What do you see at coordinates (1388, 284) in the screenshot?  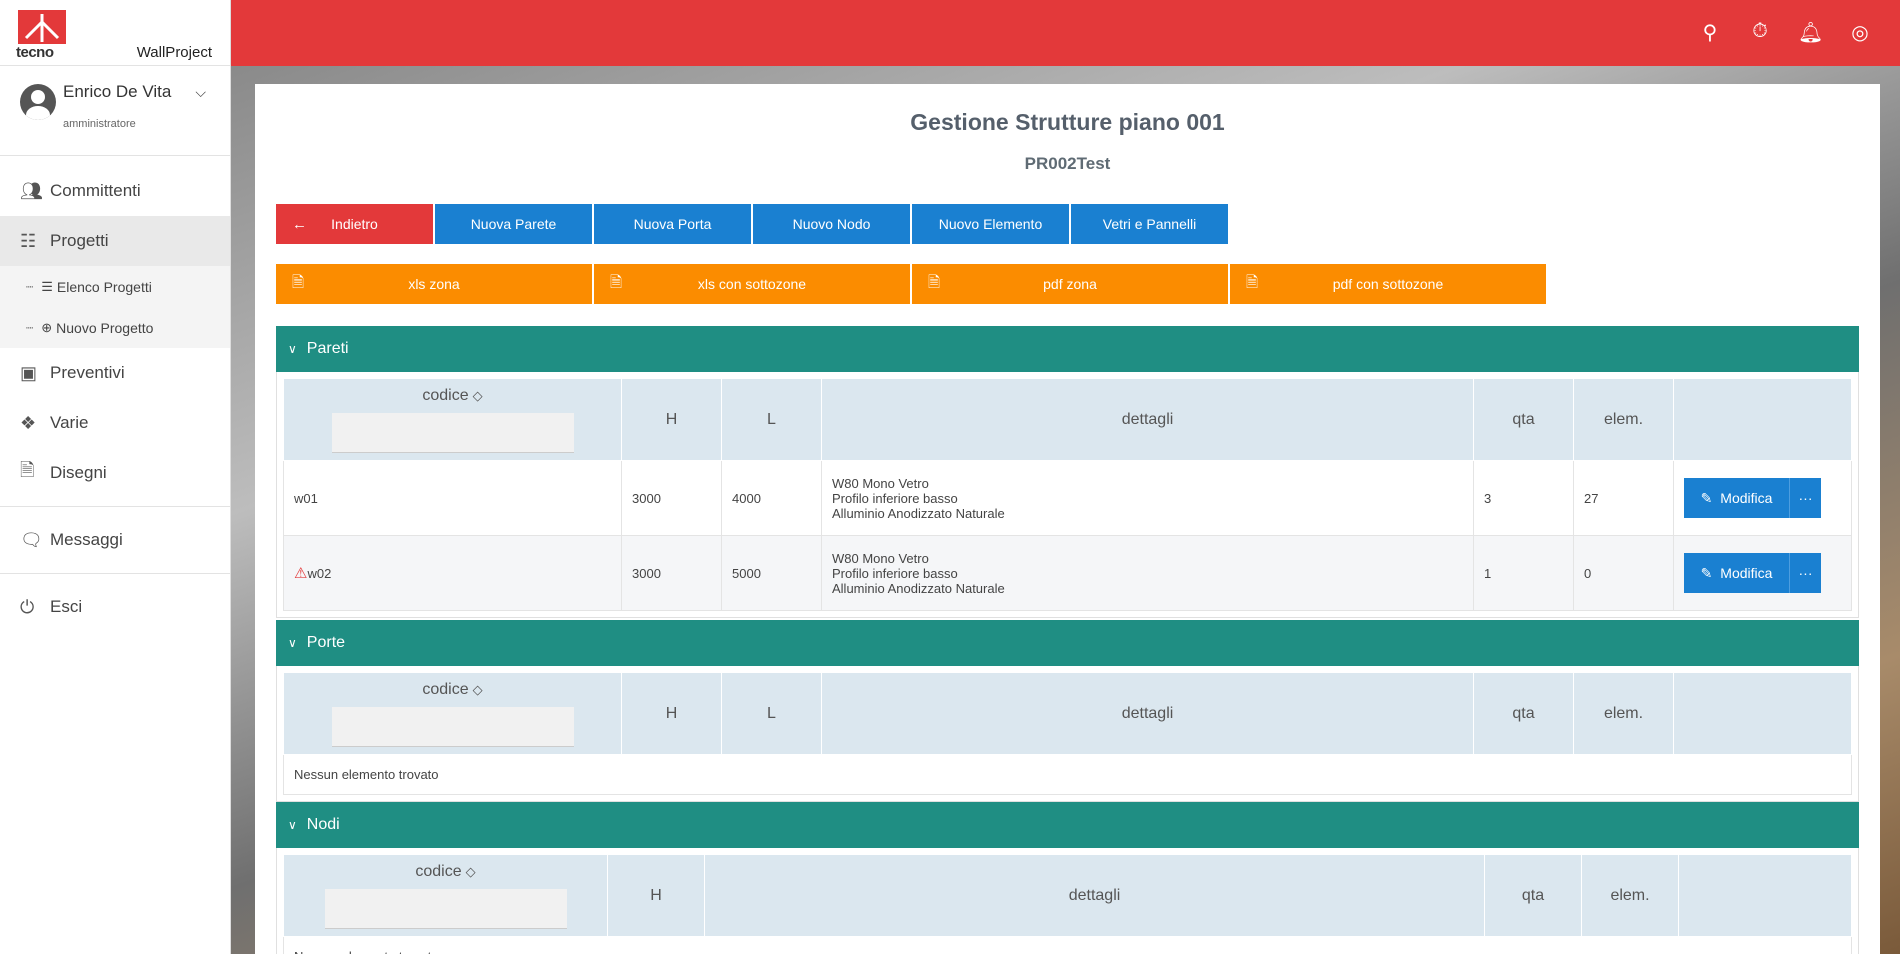 I see `pdf-subzones-button: 🗎 pdf con sottozone` at bounding box center [1388, 284].